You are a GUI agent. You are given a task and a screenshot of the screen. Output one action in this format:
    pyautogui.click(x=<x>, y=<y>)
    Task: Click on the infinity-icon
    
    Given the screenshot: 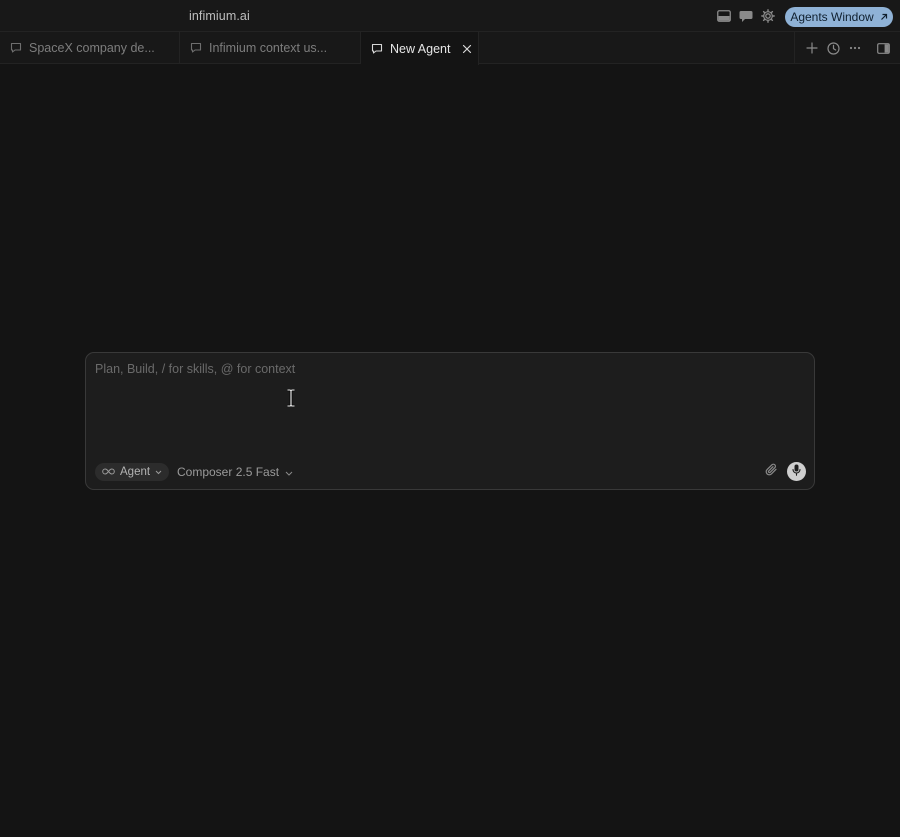 What is the action you would take?
    pyautogui.click(x=108, y=472)
    